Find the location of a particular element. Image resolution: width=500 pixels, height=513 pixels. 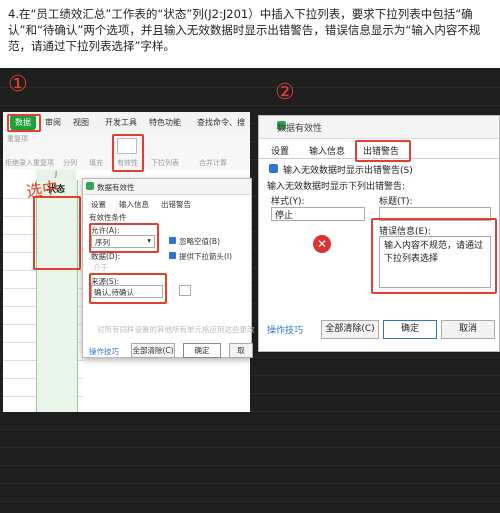

tab-developer: 开发工具 is located at coordinates (121, 122).